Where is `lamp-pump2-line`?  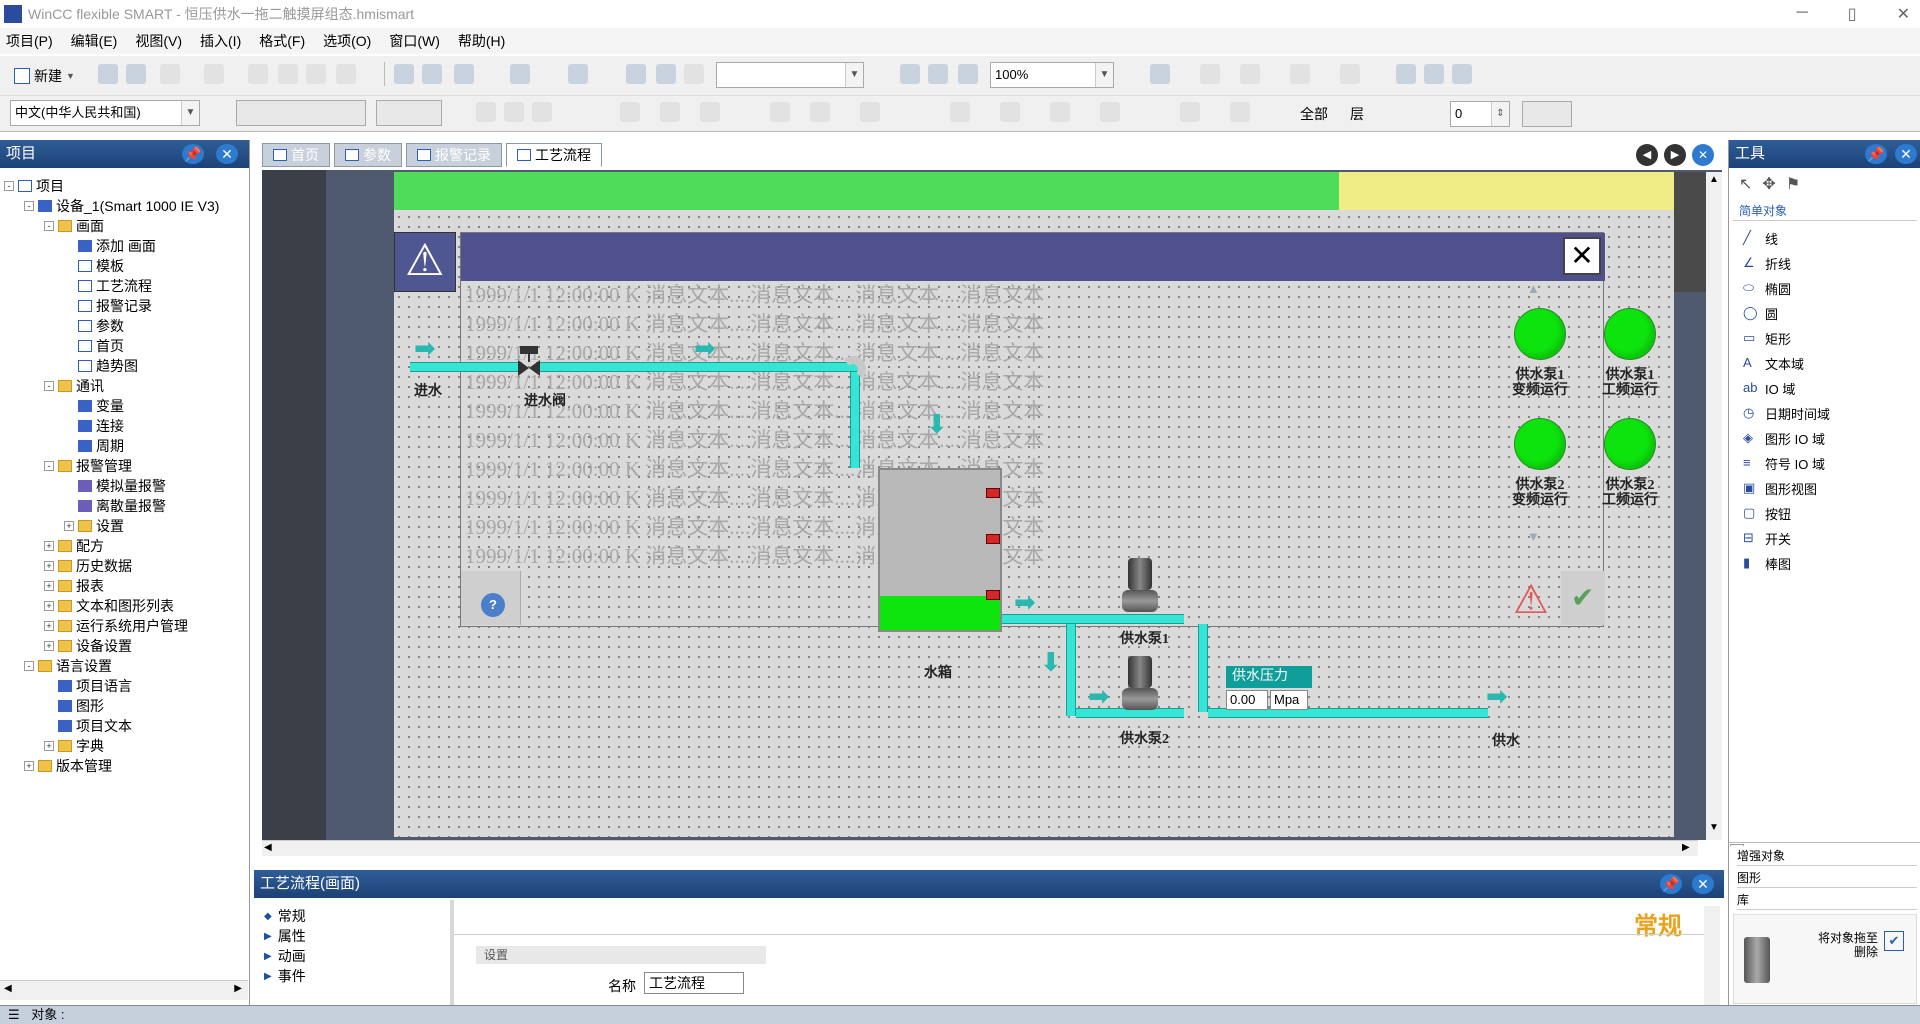 lamp-pump2-line is located at coordinates (1630, 444).